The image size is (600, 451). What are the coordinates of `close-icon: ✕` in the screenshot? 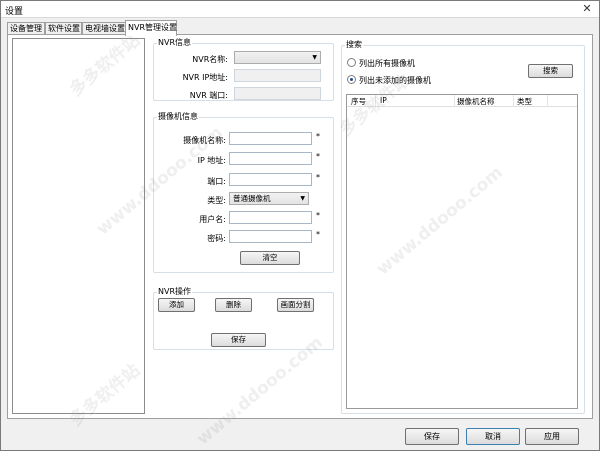 It's located at (587, 9).